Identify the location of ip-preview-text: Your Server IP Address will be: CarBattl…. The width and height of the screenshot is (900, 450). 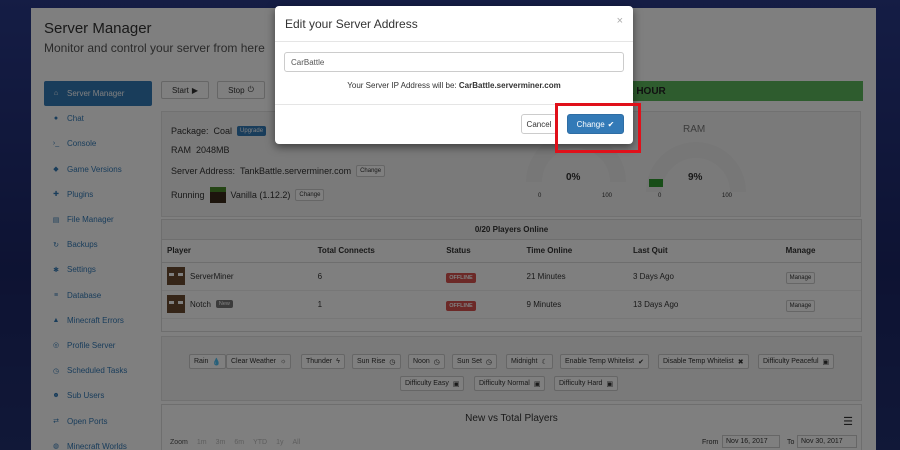
(454, 85).